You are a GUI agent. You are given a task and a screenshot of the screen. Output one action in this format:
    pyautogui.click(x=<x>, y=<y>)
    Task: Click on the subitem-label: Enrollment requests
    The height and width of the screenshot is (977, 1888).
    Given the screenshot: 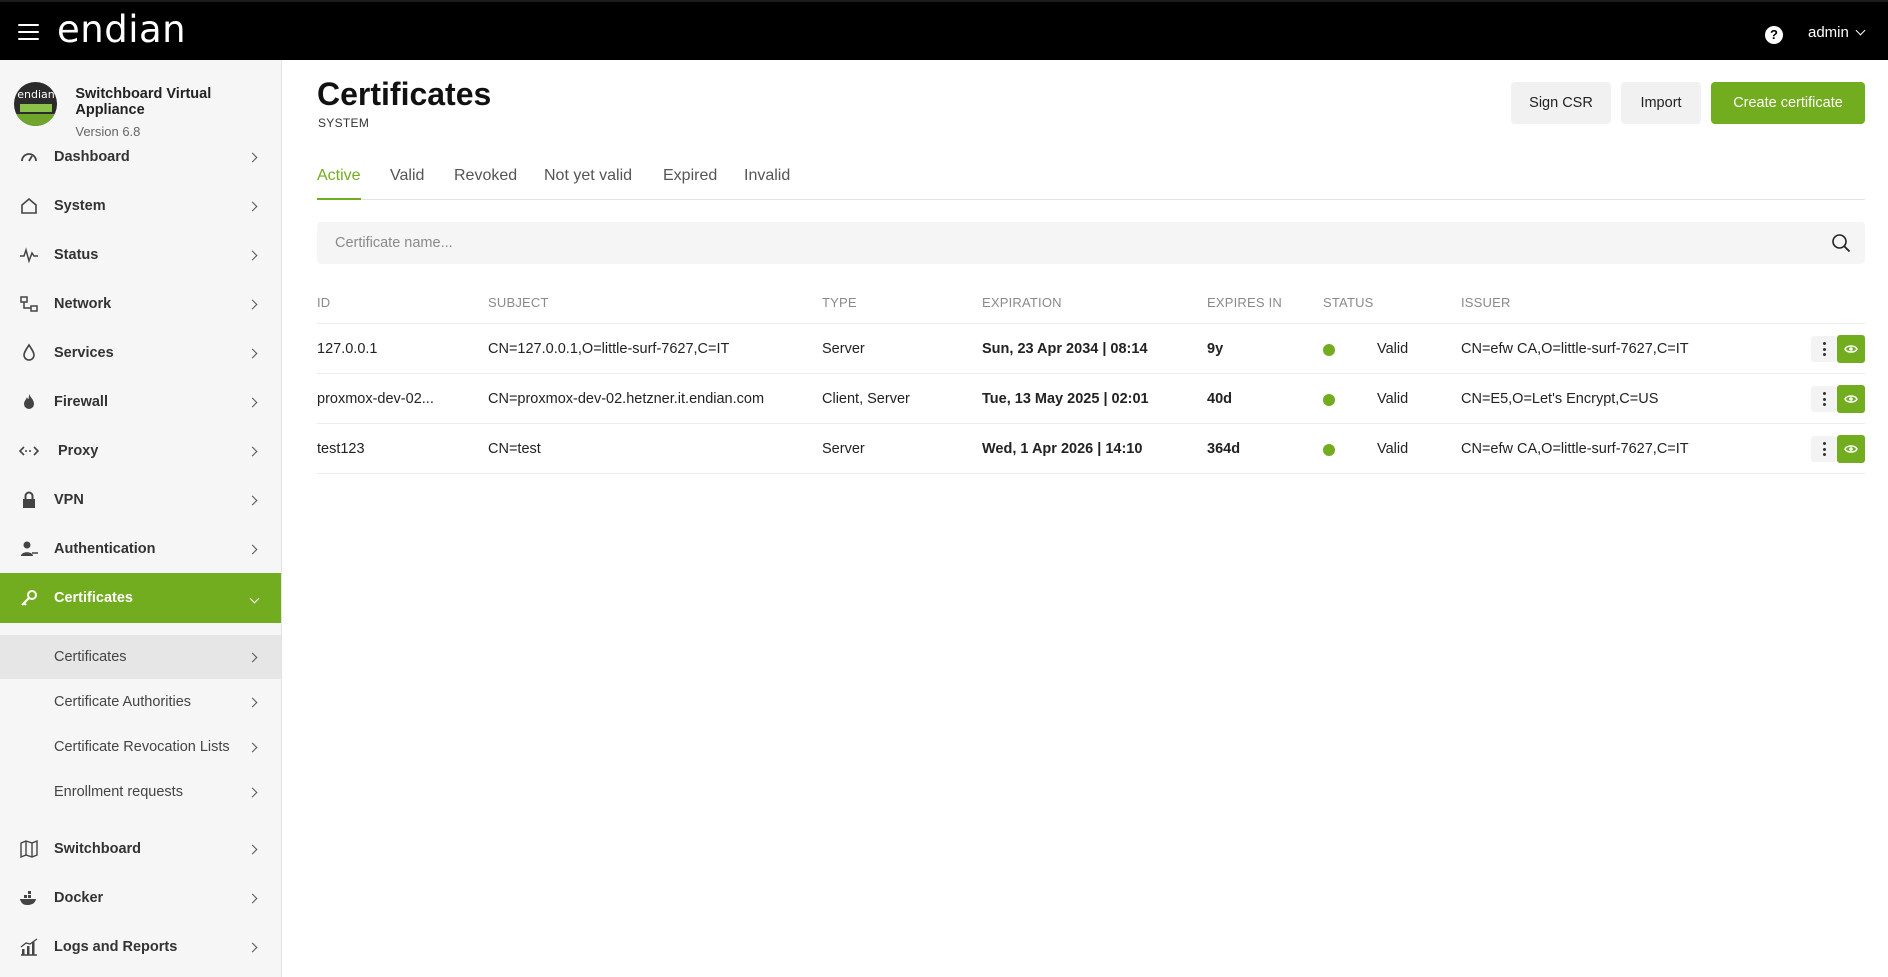 What is the action you would take?
    pyautogui.click(x=118, y=792)
    